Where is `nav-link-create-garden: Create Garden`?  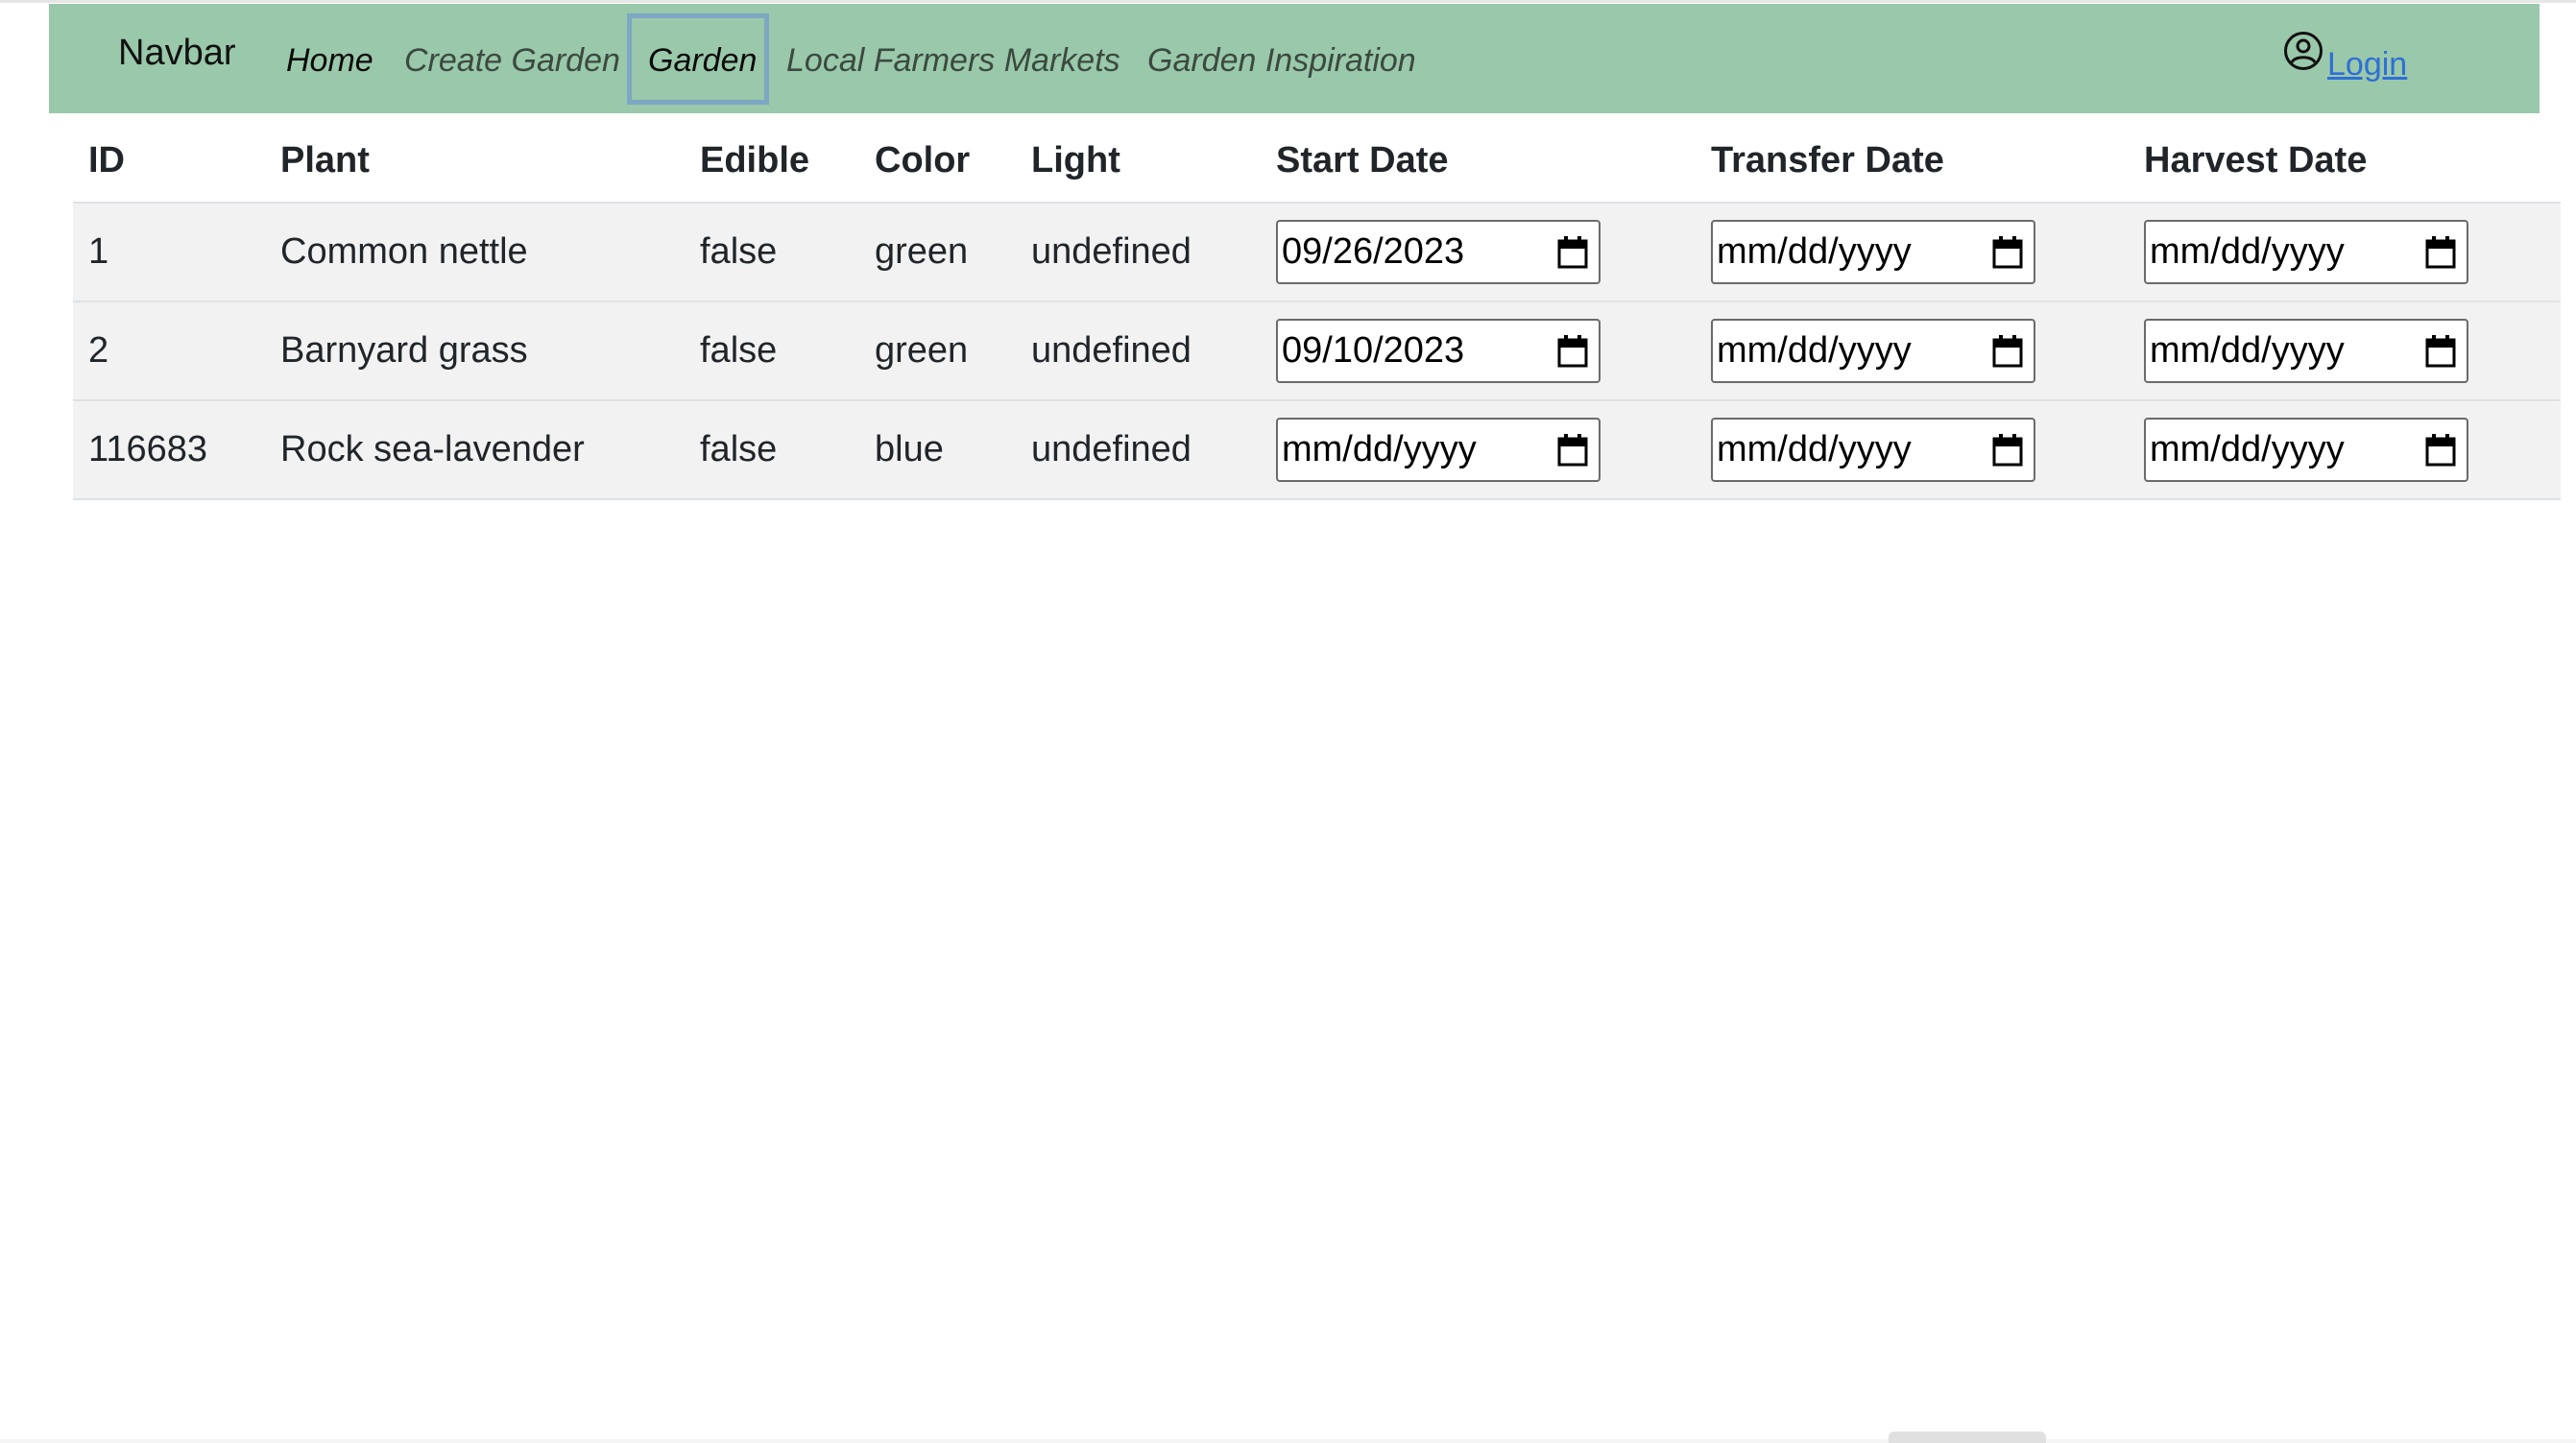 nav-link-create-garden: Create Garden is located at coordinates (512, 61).